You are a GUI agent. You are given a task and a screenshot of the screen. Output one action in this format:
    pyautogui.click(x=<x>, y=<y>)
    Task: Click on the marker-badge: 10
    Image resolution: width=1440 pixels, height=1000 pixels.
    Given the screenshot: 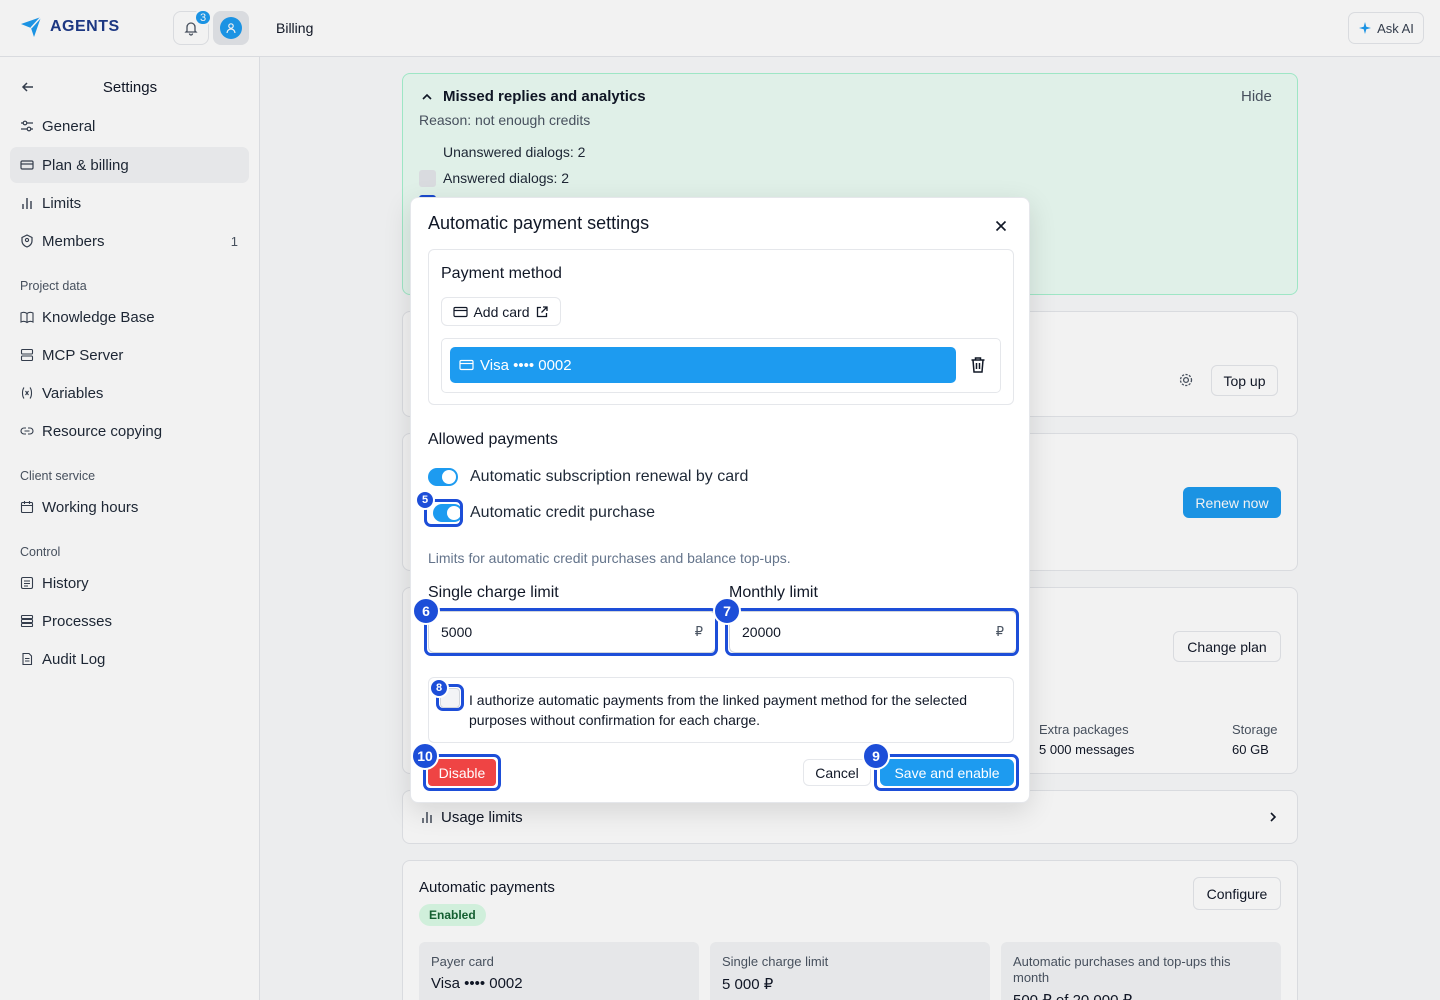 What is the action you would take?
    pyautogui.click(x=425, y=756)
    